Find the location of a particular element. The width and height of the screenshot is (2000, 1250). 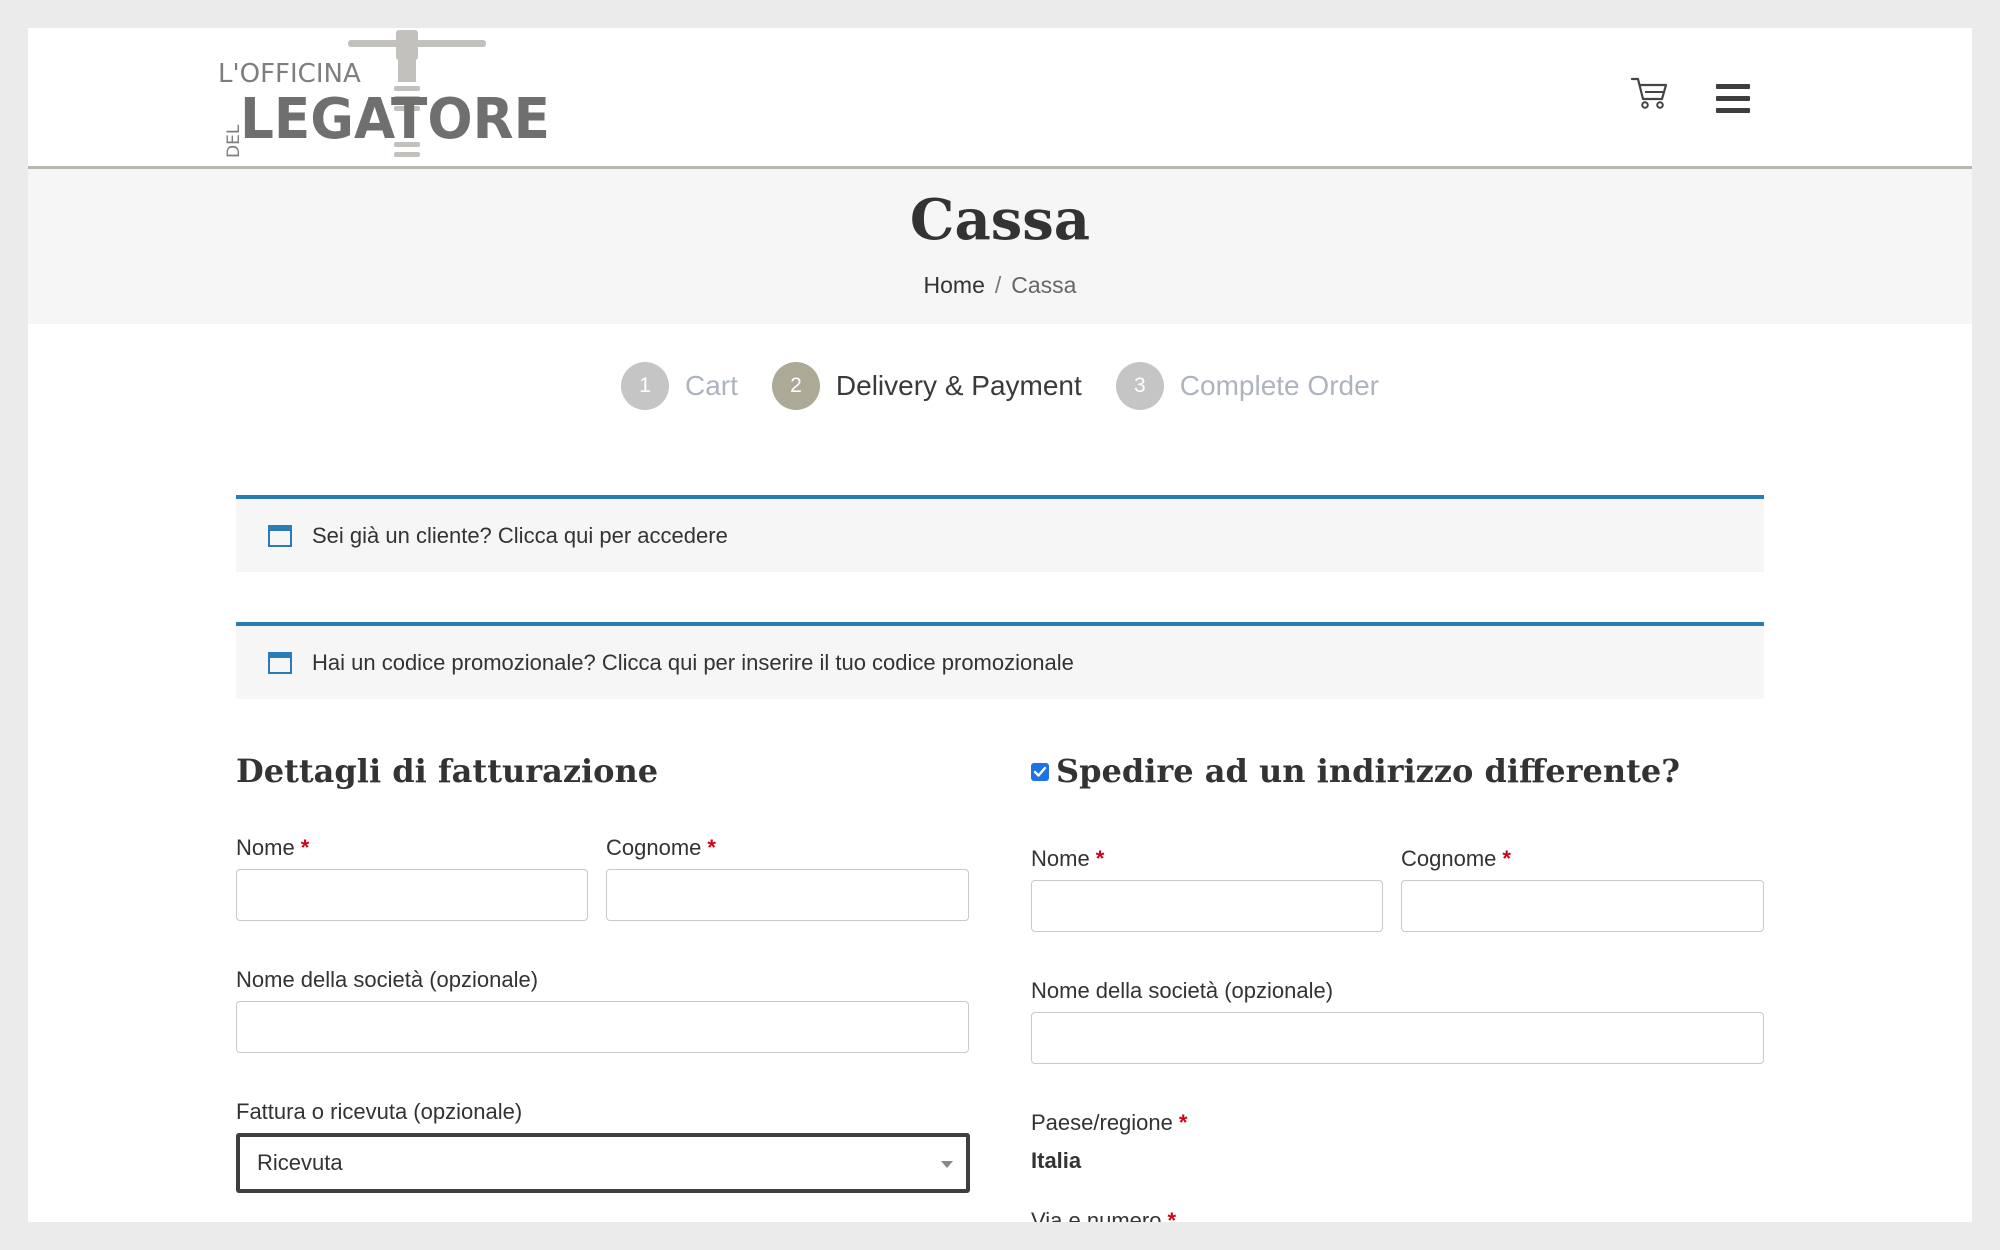

step-complete-order: 3 Complete Order is located at coordinates (1247, 386).